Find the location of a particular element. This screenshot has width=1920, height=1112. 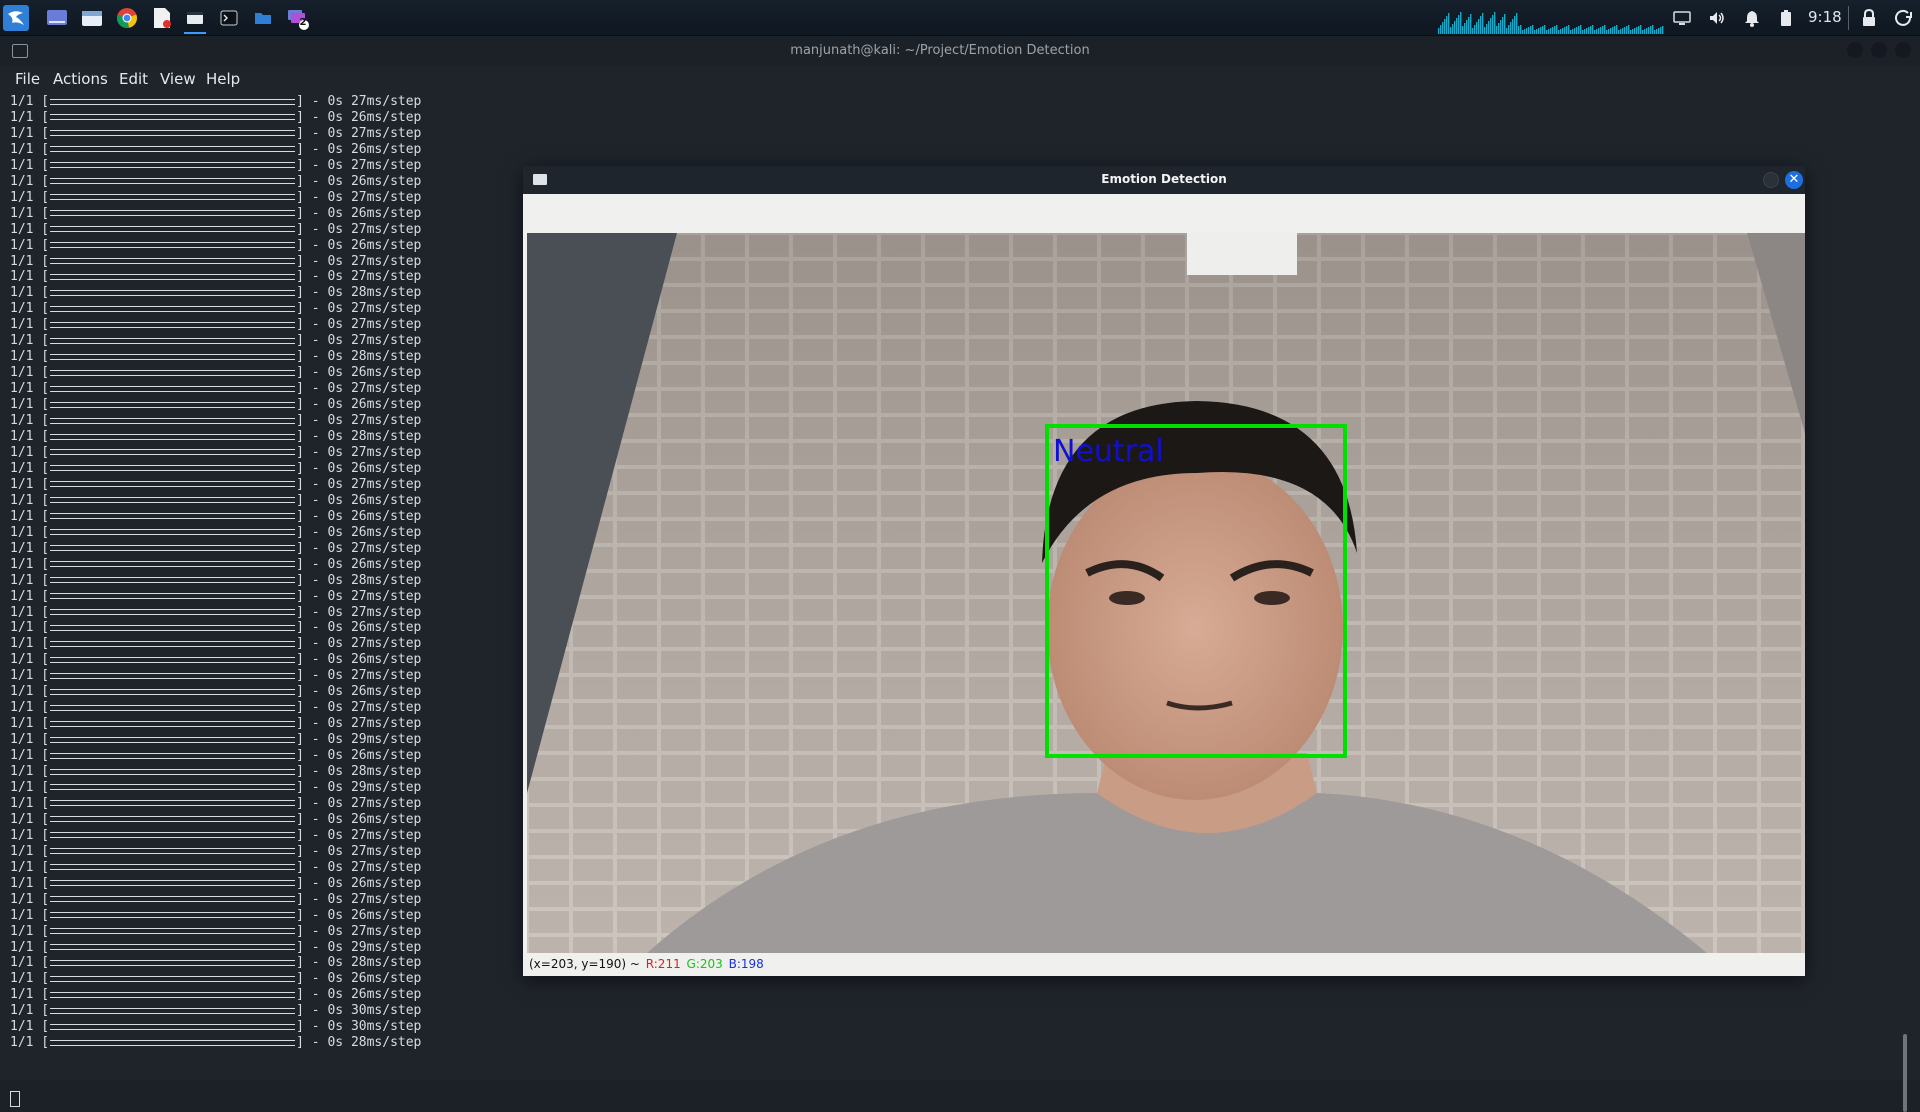

text-editor-icon is located at coordinates (162, 18).